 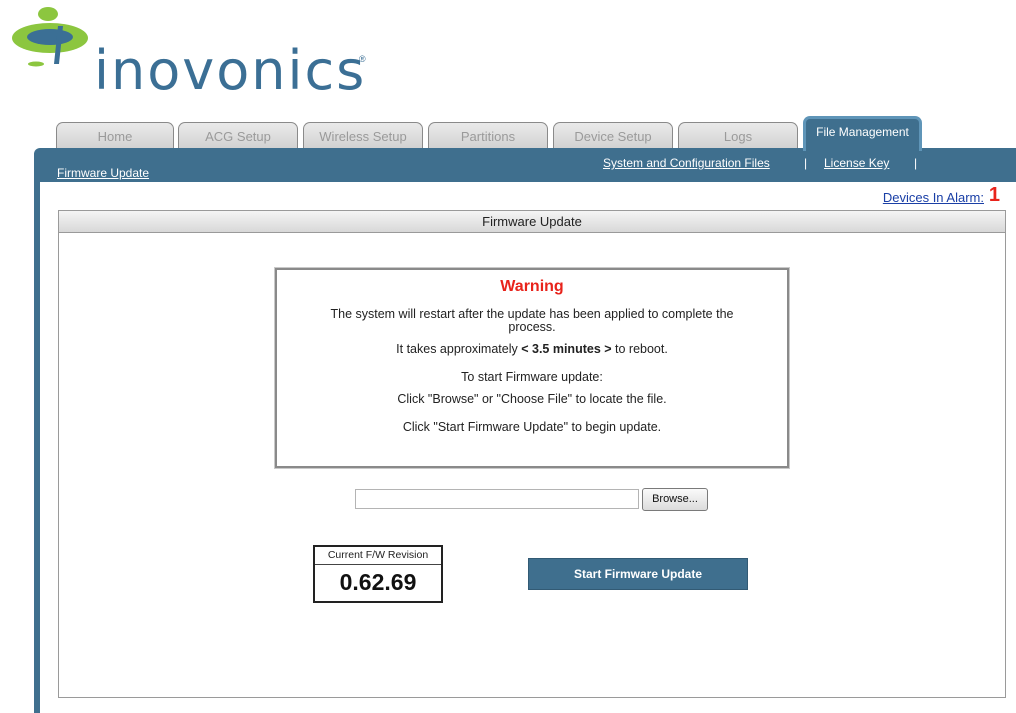 What do you see at coordinates (638, 574) in the screenshot?
I see `start-firmware-update-button: Start Firmware Update` at bounding box center [638, 574].